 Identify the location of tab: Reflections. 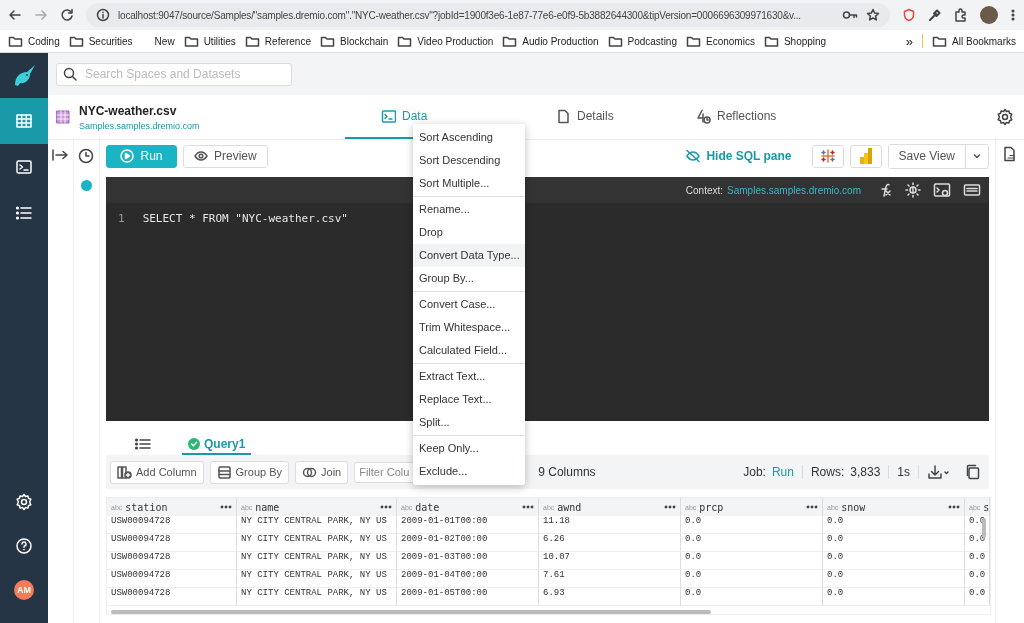
(730, 117).